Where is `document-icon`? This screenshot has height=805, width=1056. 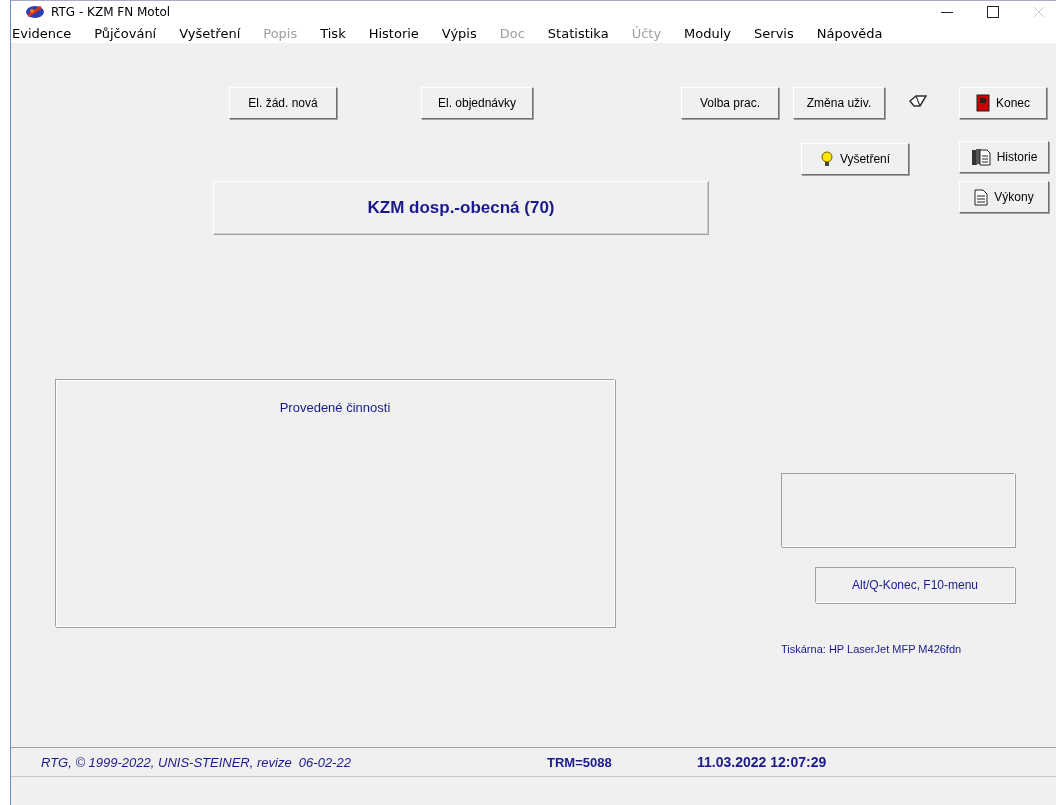 document-icon is located at coordinates (981, 197).